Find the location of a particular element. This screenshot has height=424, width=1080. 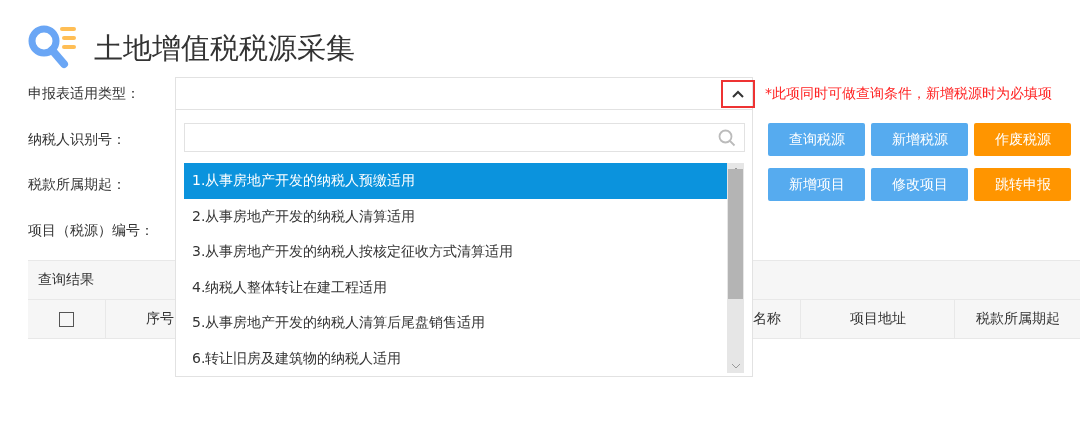

chevron-button is located at coordinates (738, 94).